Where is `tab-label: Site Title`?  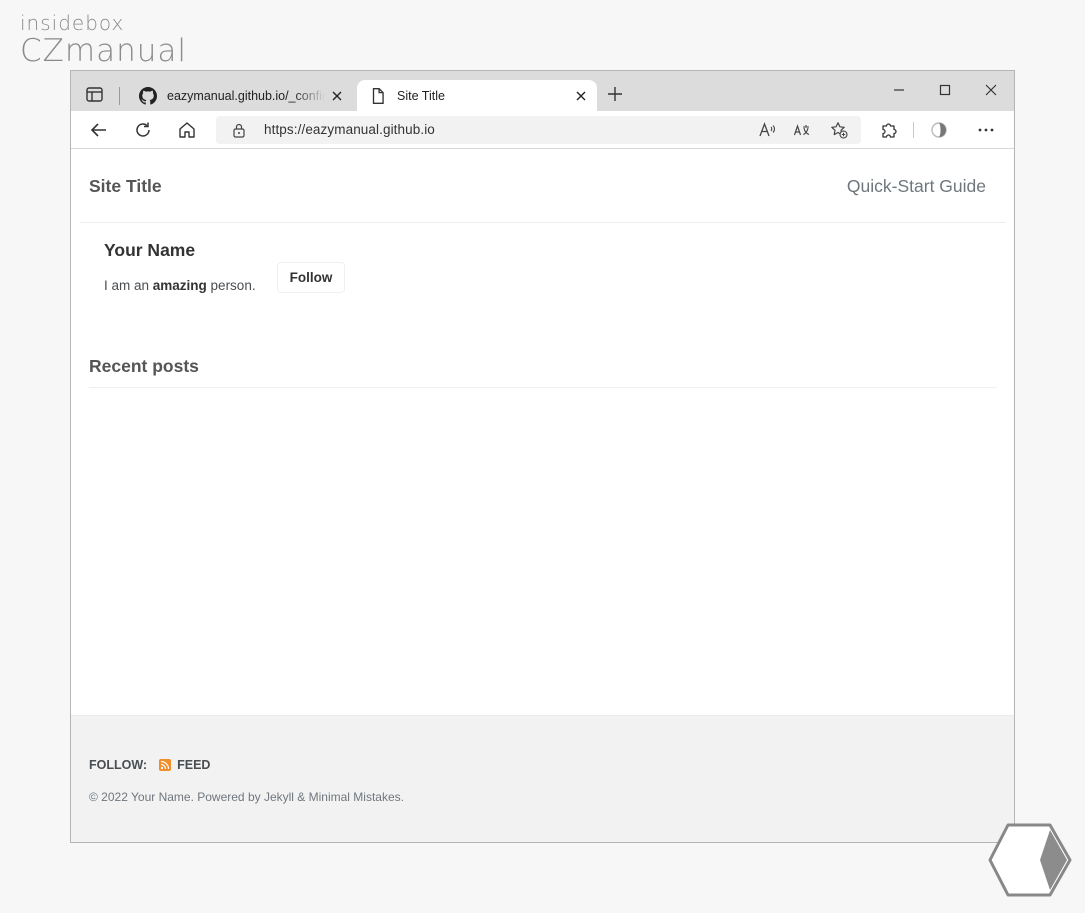 tab-label: Site Title is located at coordinates (421, 95).